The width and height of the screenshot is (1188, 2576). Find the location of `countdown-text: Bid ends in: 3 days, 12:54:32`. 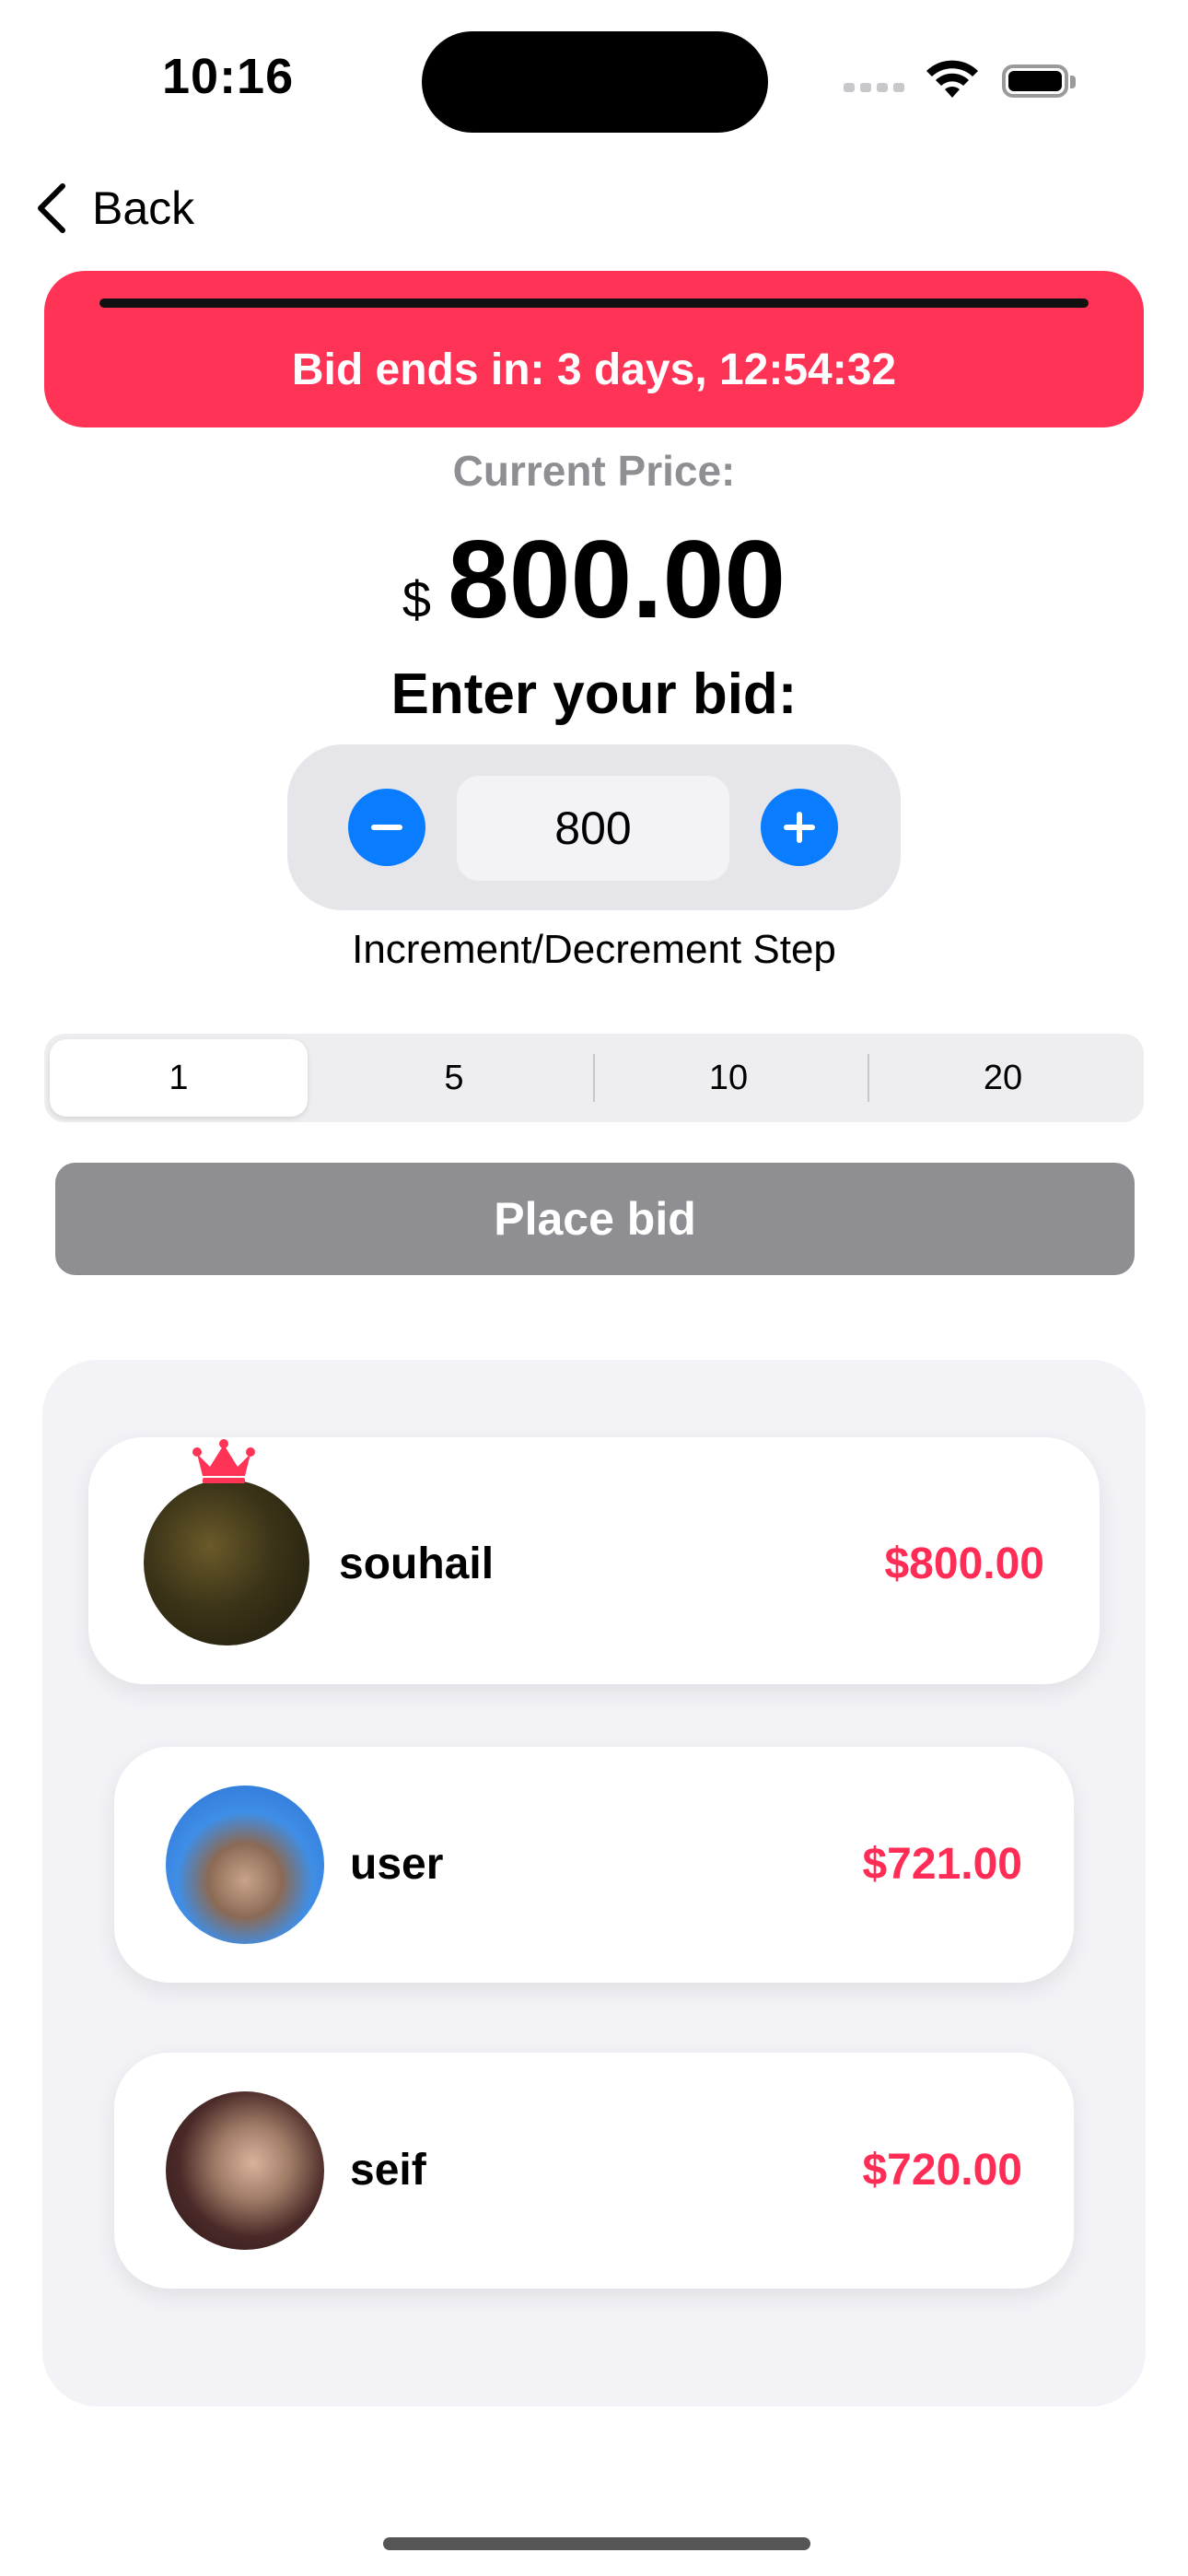

countdown-text: Bid ends in: 3 days, 12:54:32 is located at coordinates (594, 369).